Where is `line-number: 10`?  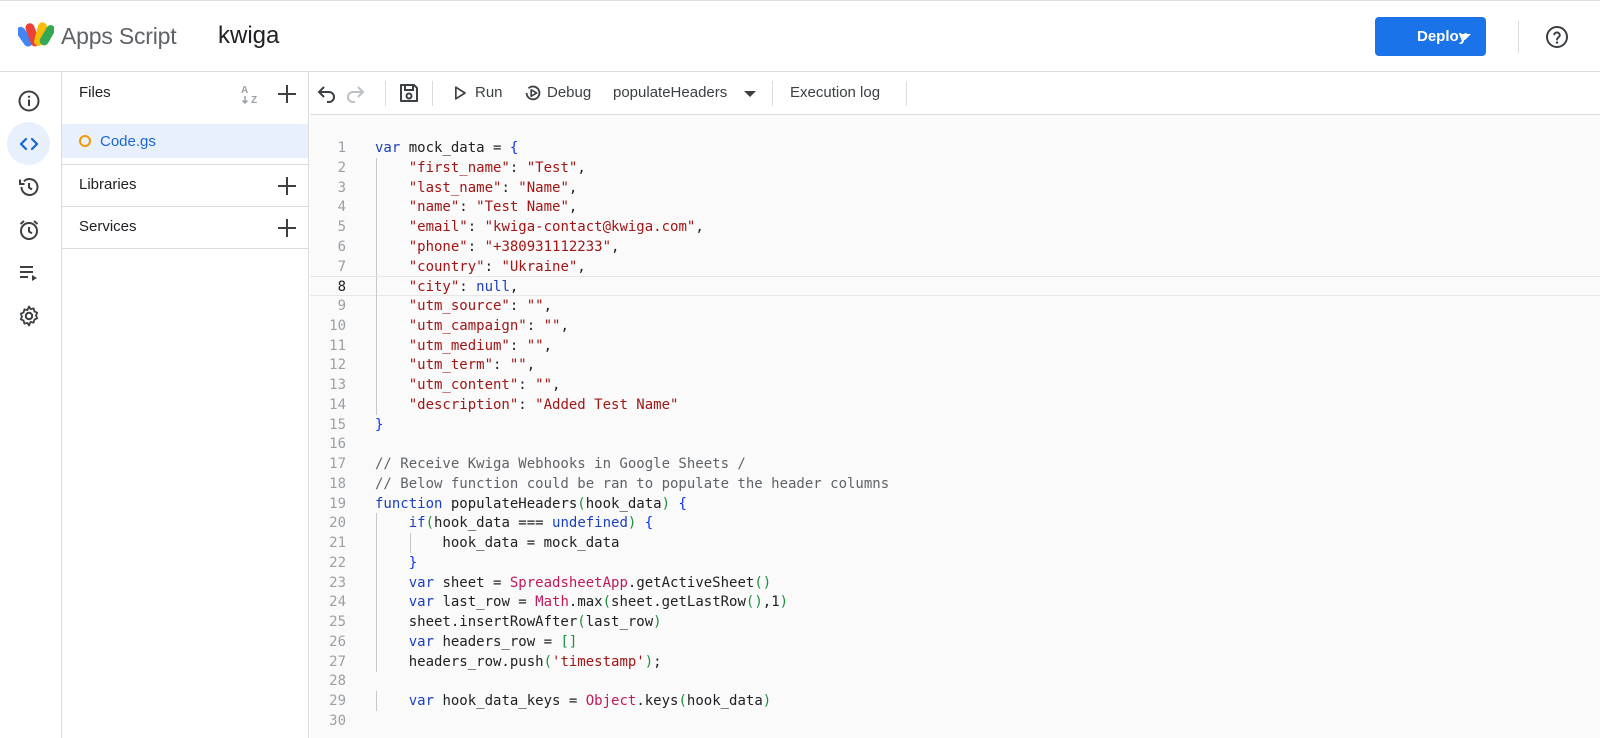 line-number: 10 is located at coordinates (337, 325).